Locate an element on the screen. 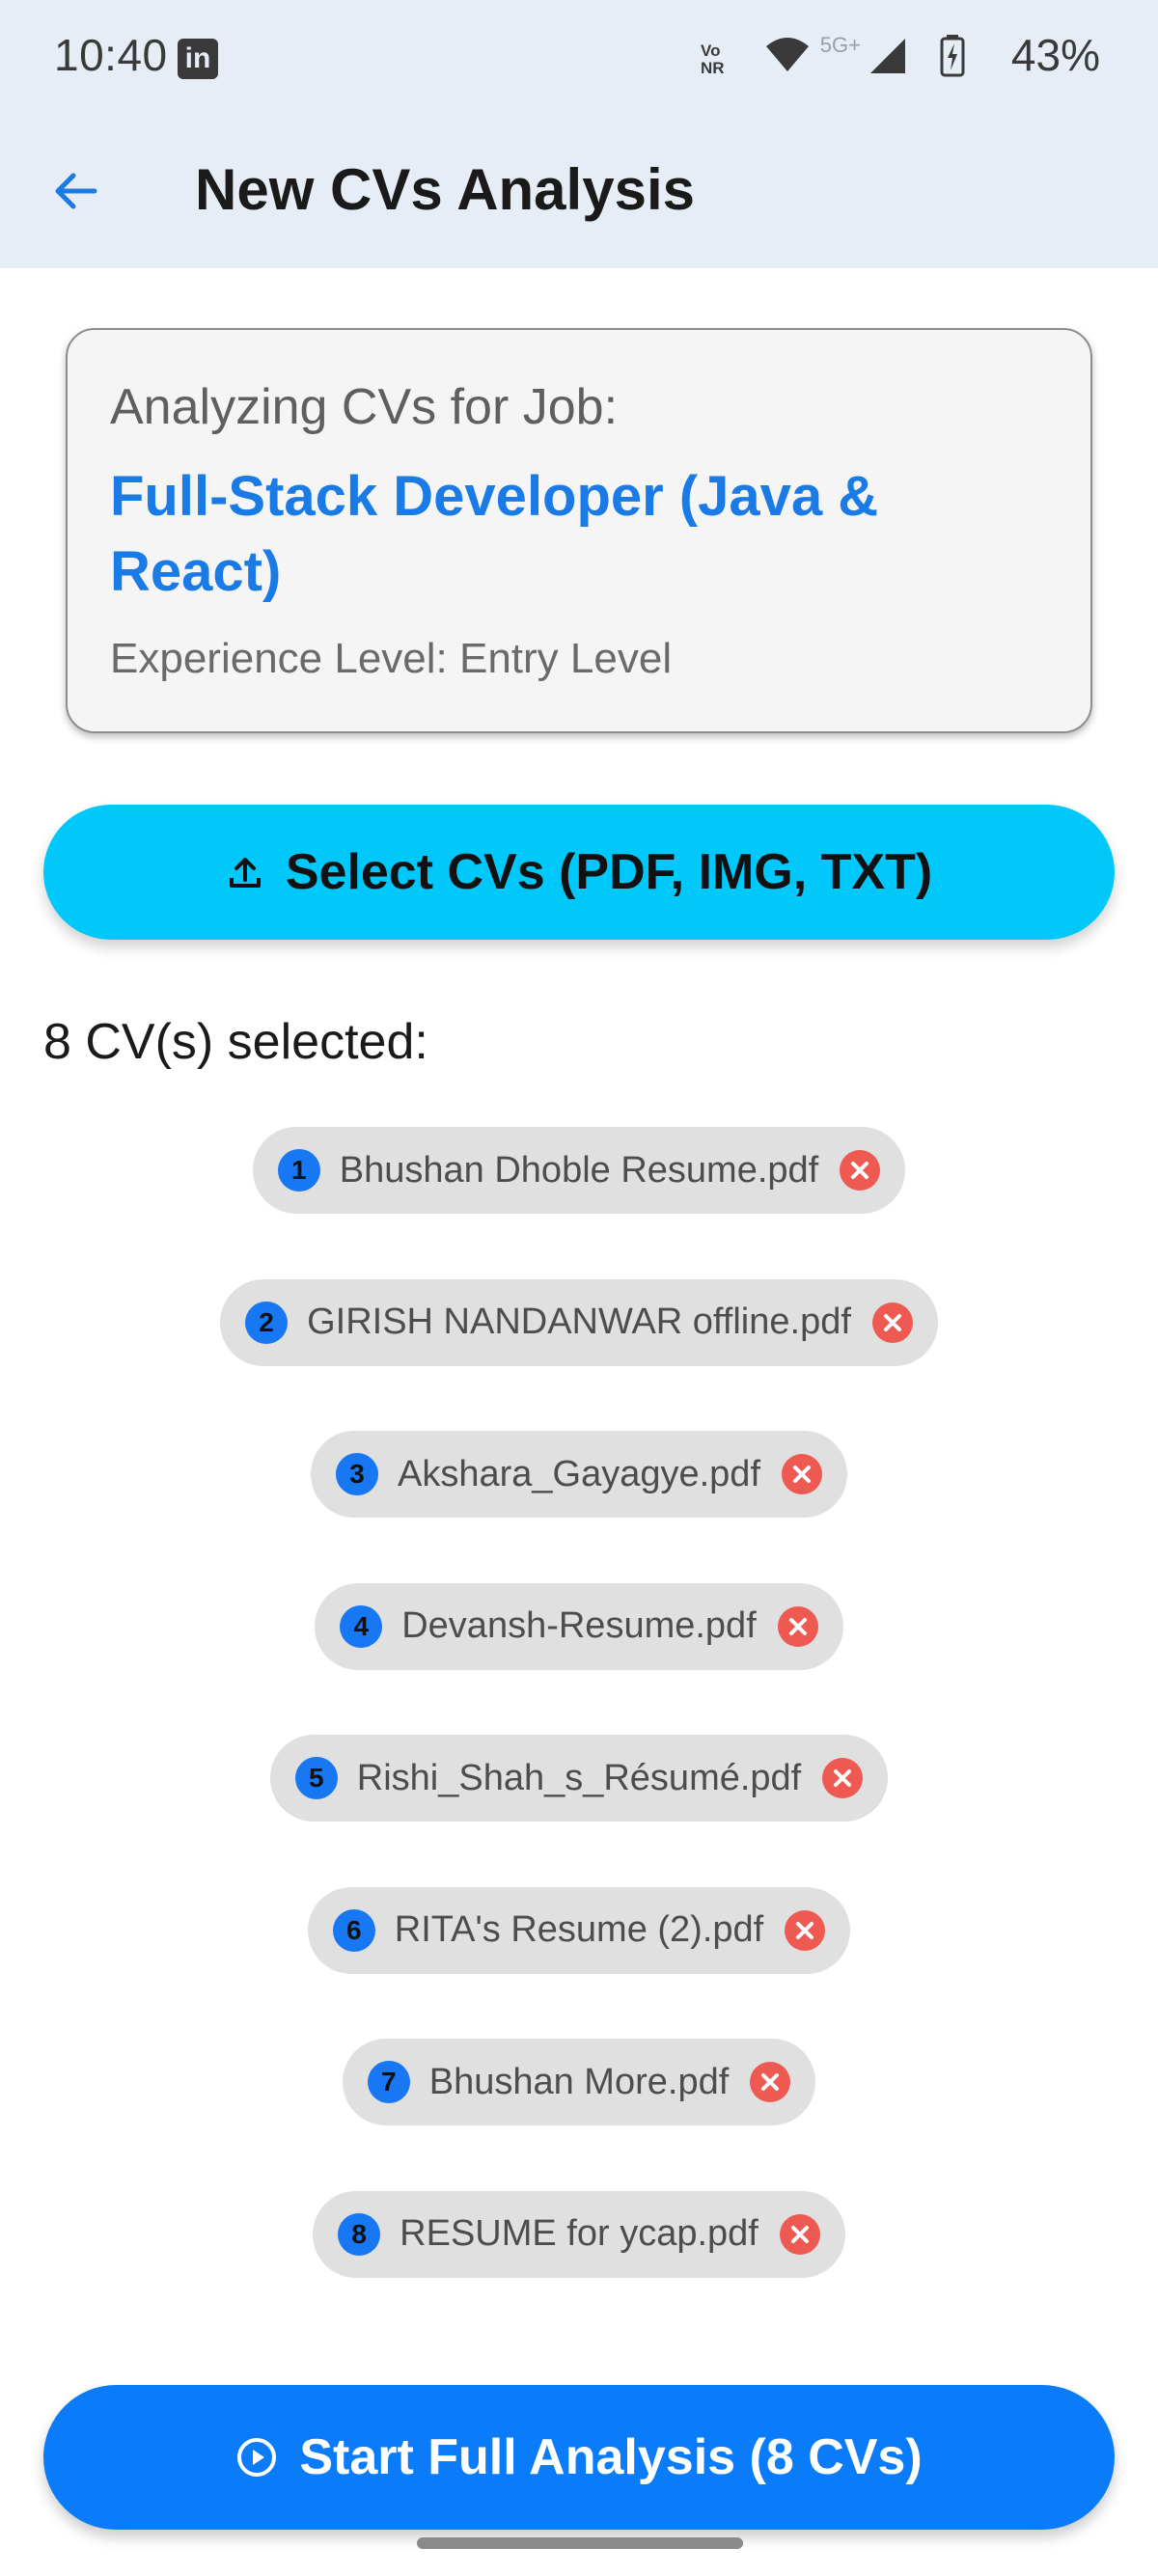  battery-percent: 43% is located at coordinates (1055, 55).